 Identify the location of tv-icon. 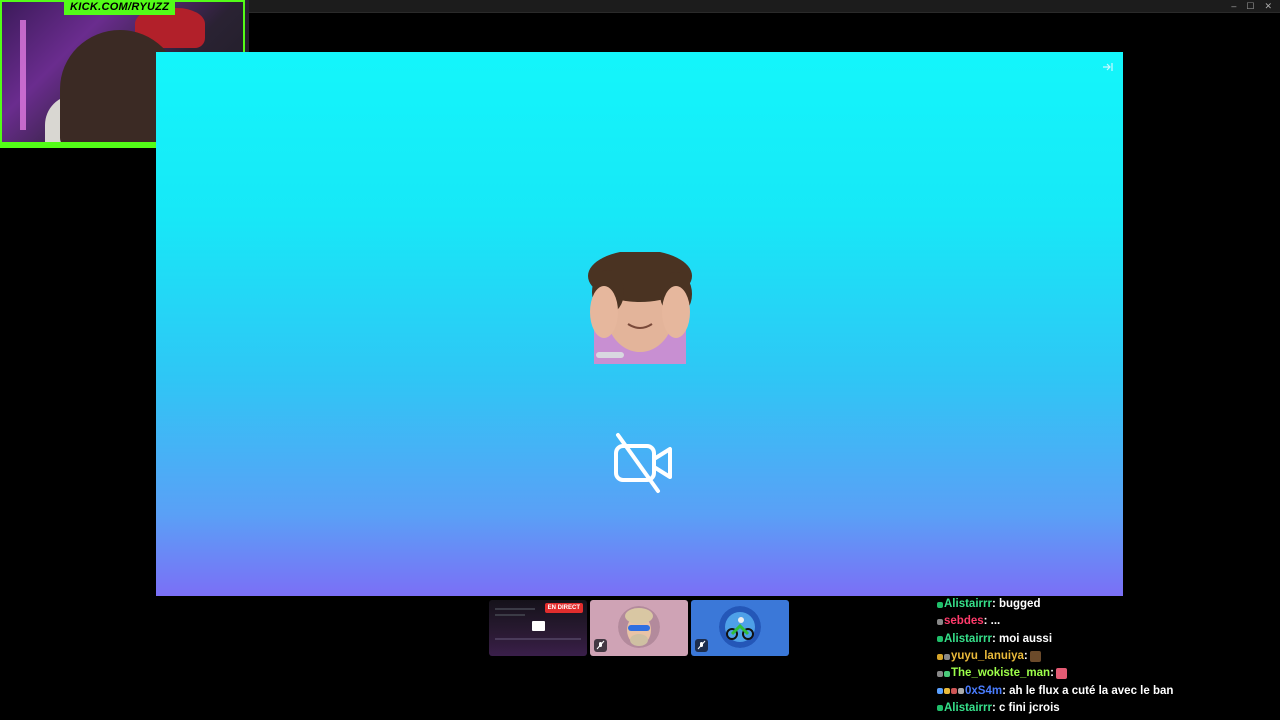
(538, 626).